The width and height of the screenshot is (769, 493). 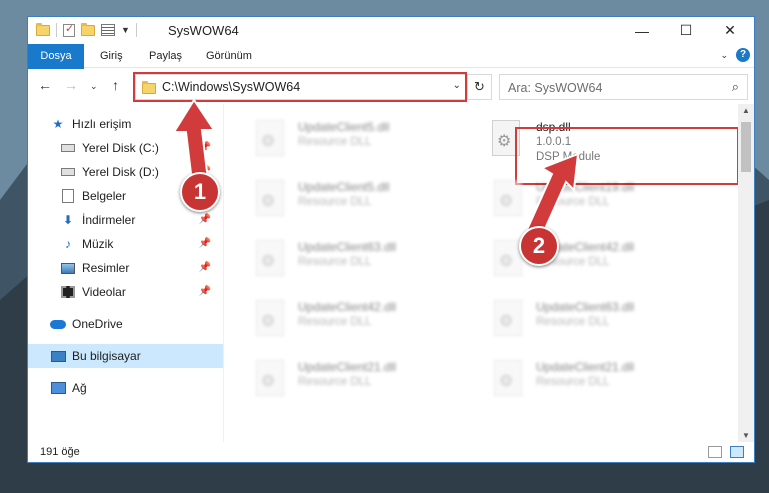 I want to click on annotation-badge-2: 2, so click(x=539, y=246).